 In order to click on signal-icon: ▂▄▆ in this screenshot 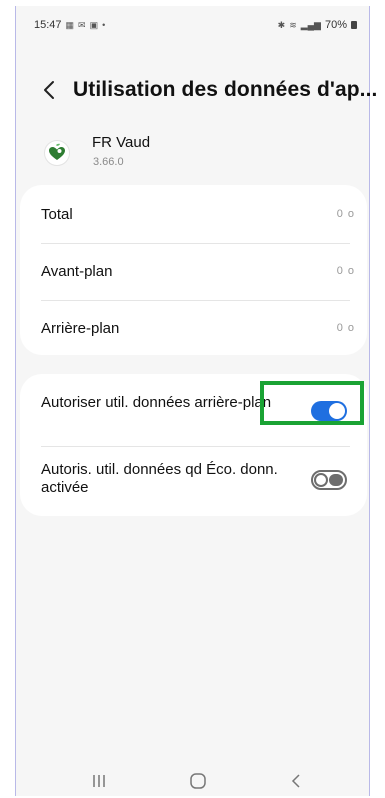, I will do `click(310, 24)`.